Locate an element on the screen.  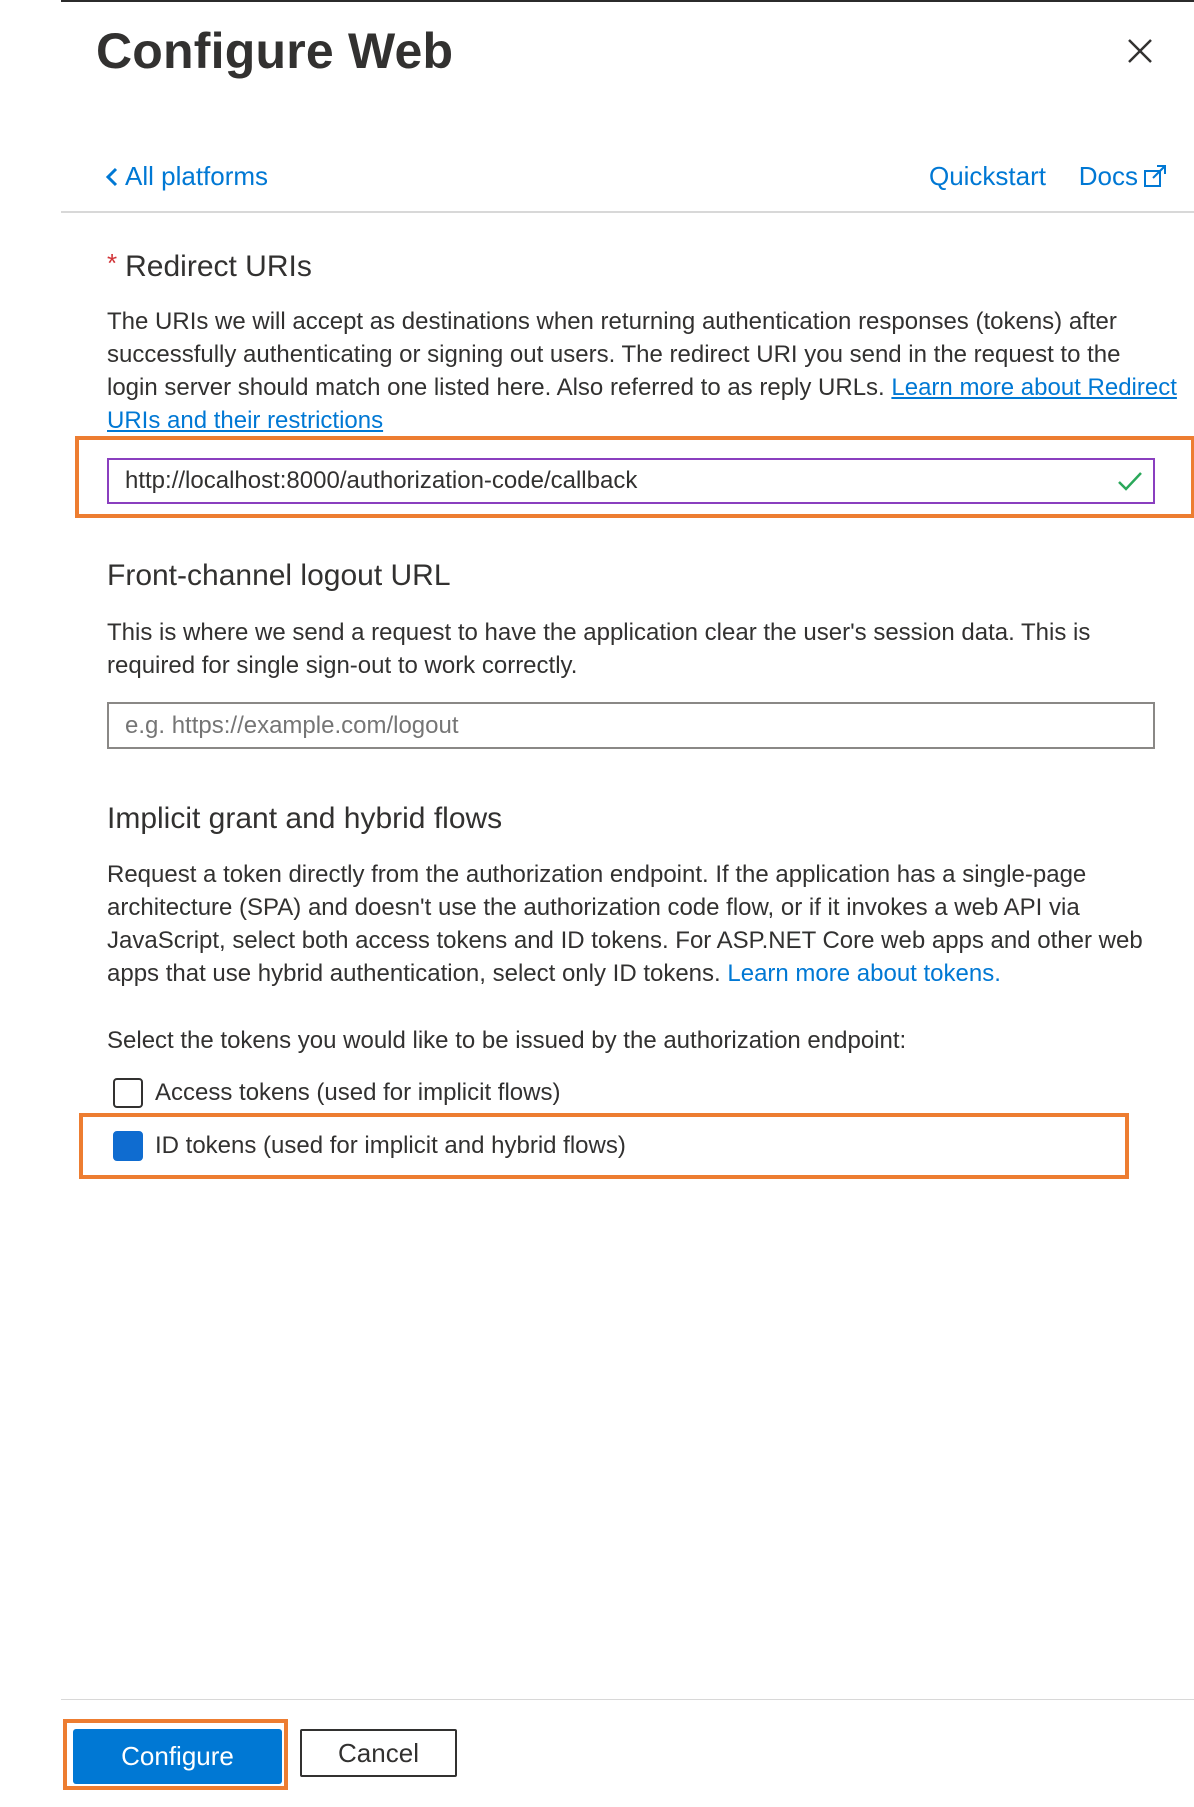
id-tokens-checkbox is located at coordinates (128, 1146).